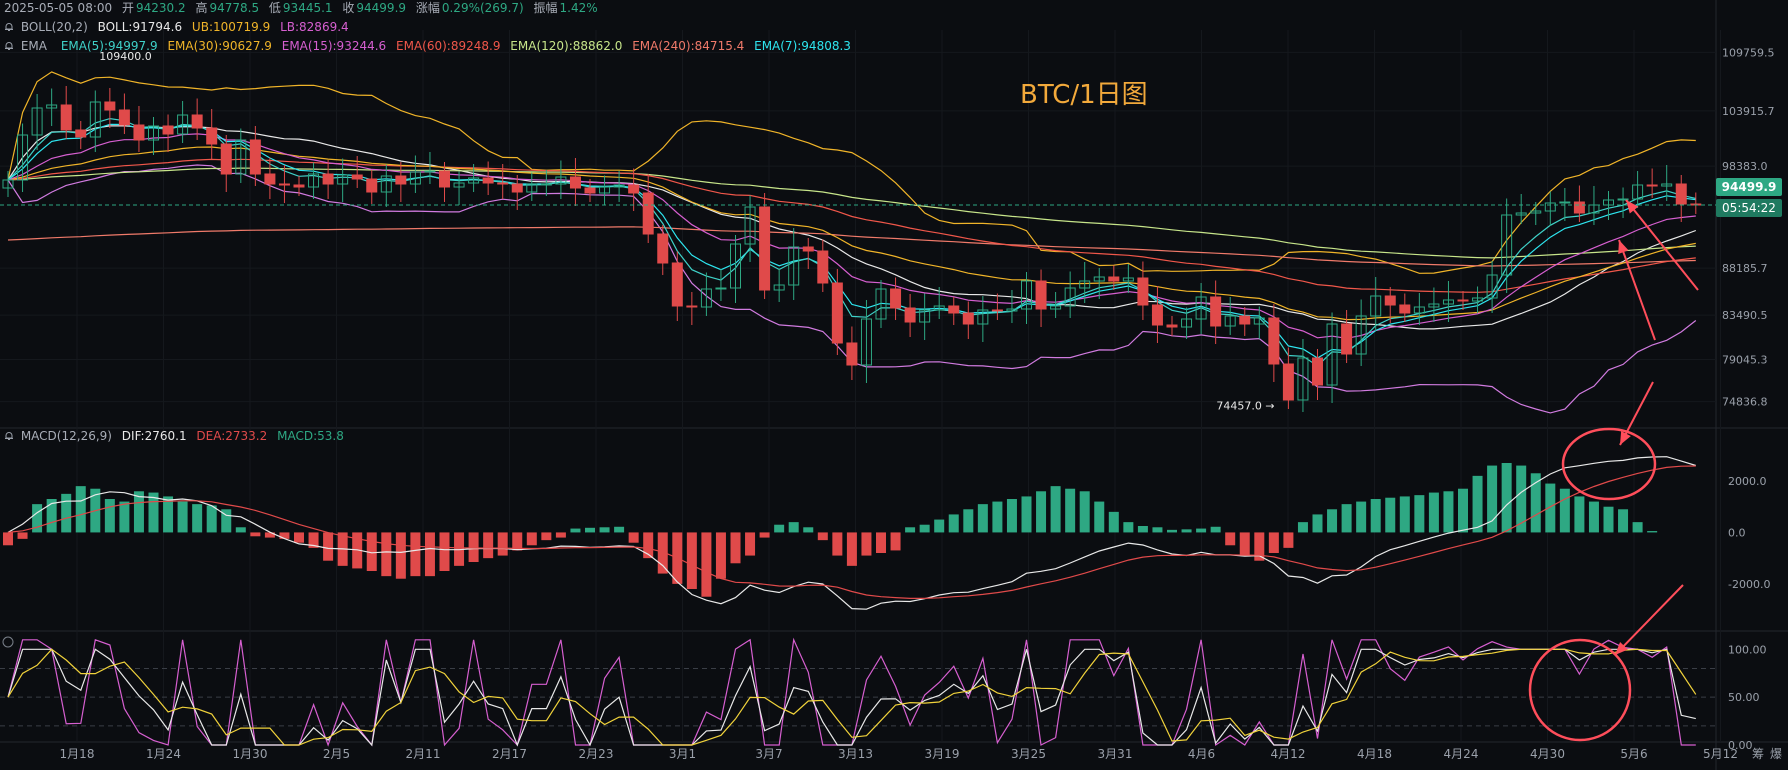 The height and width of the screenshot is (770, 1788). I want to click on x-tick-label: 1月24, so click(163, 754).